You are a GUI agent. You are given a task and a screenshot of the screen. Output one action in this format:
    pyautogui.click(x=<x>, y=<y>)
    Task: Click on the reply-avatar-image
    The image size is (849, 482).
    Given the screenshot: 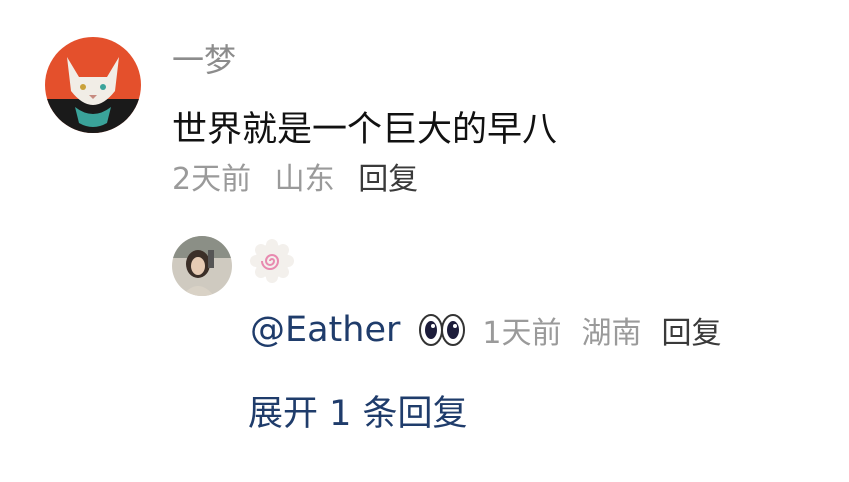 What is the action you would take?
    pyautogui.click(x=202, y=266)
    